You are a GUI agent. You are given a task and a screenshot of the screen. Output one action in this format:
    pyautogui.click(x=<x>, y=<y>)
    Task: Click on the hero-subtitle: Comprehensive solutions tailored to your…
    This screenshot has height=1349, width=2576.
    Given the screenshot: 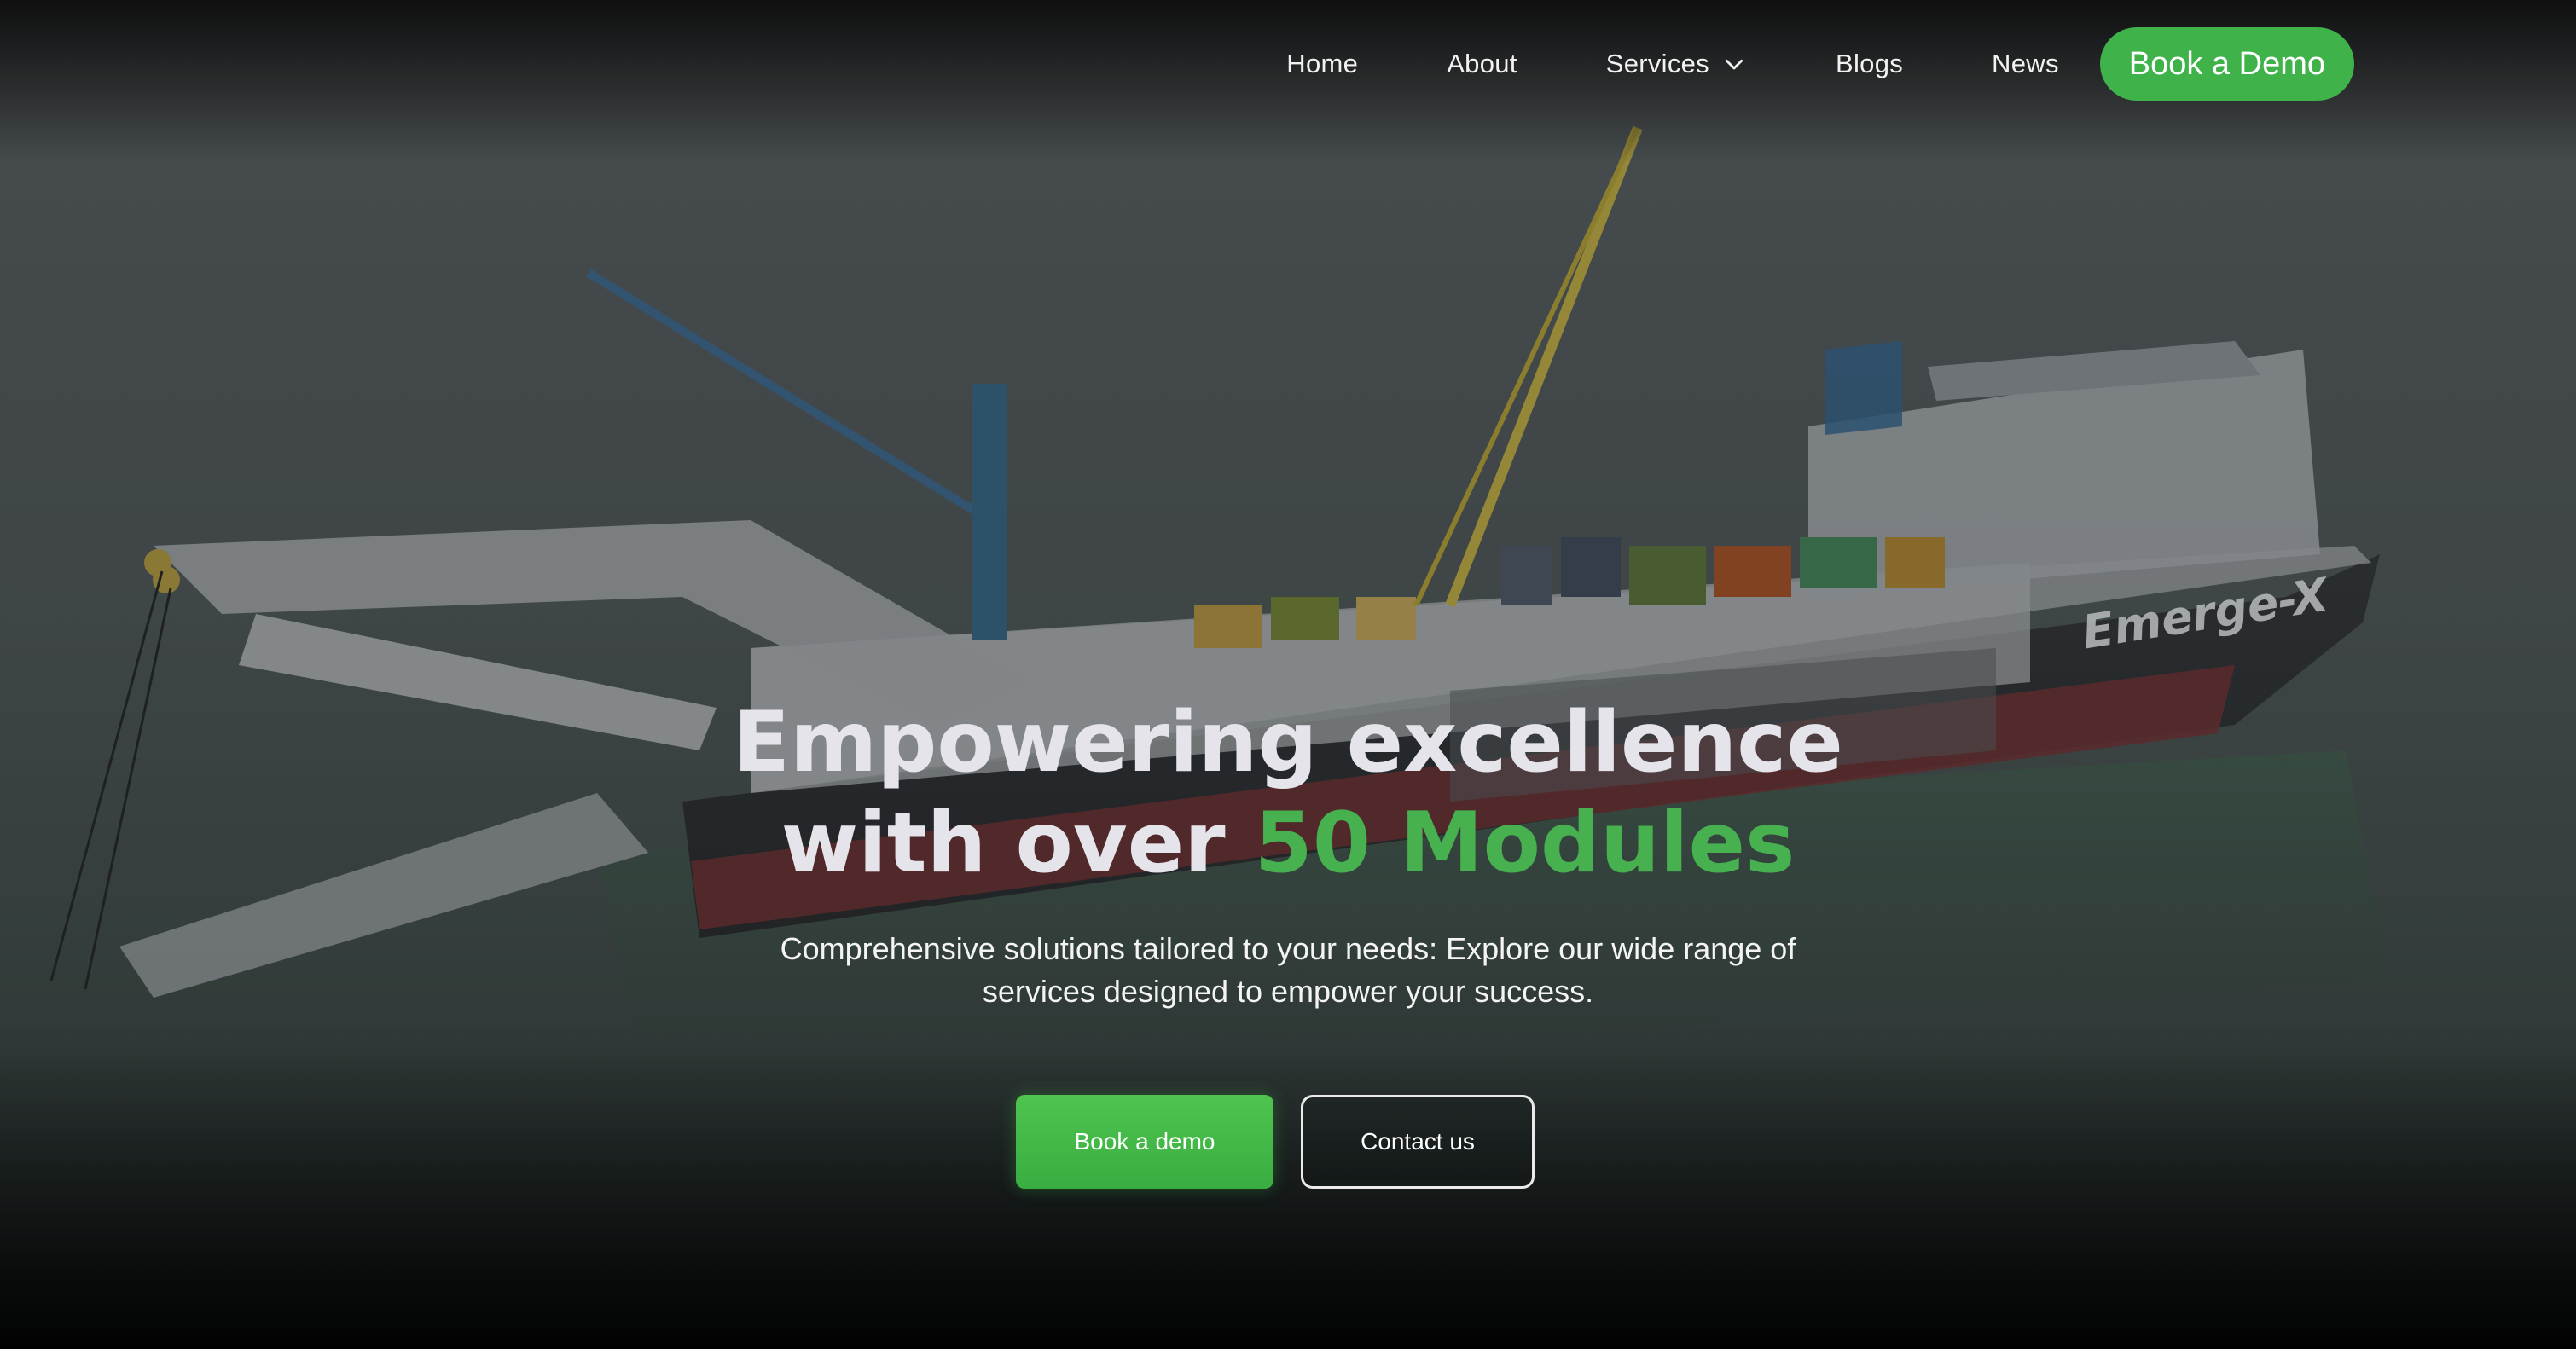 What is the action you would take?
    pyautogui.click(x=1288, y=970)
    